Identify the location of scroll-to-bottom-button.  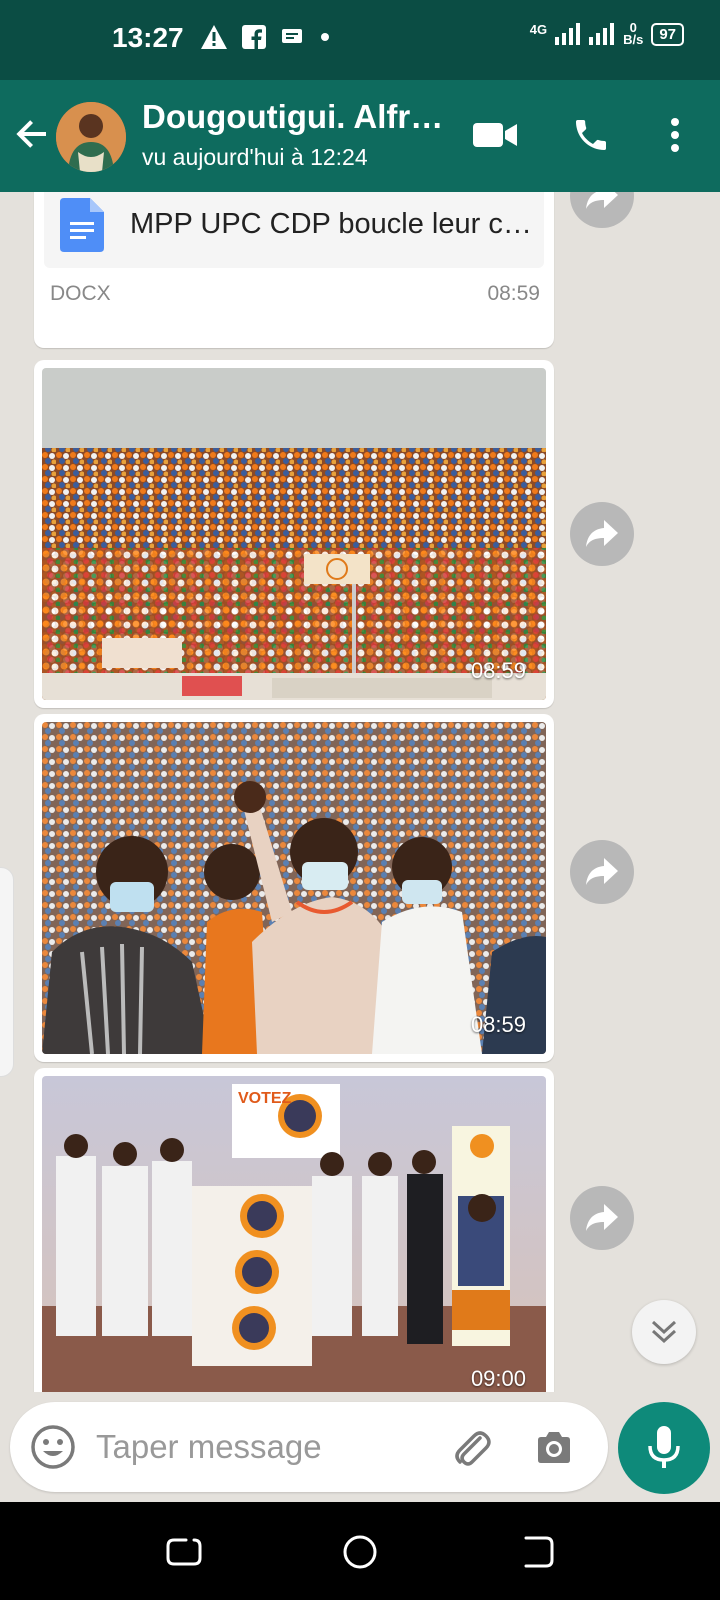
(664, 1332).